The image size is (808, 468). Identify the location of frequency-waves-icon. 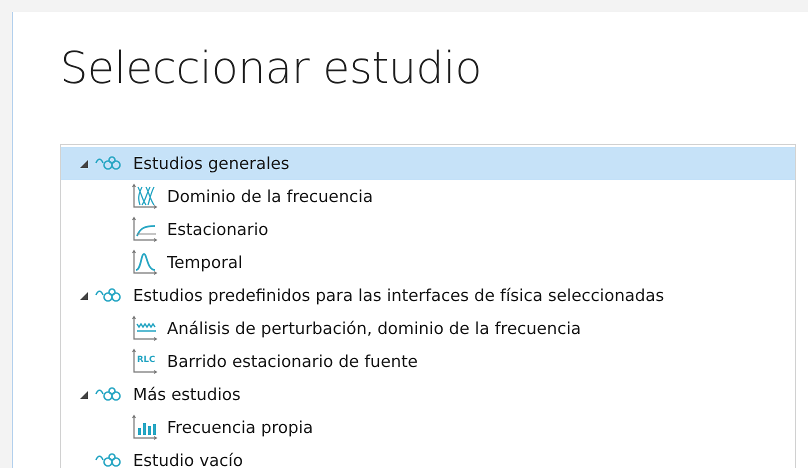
(145, 196).